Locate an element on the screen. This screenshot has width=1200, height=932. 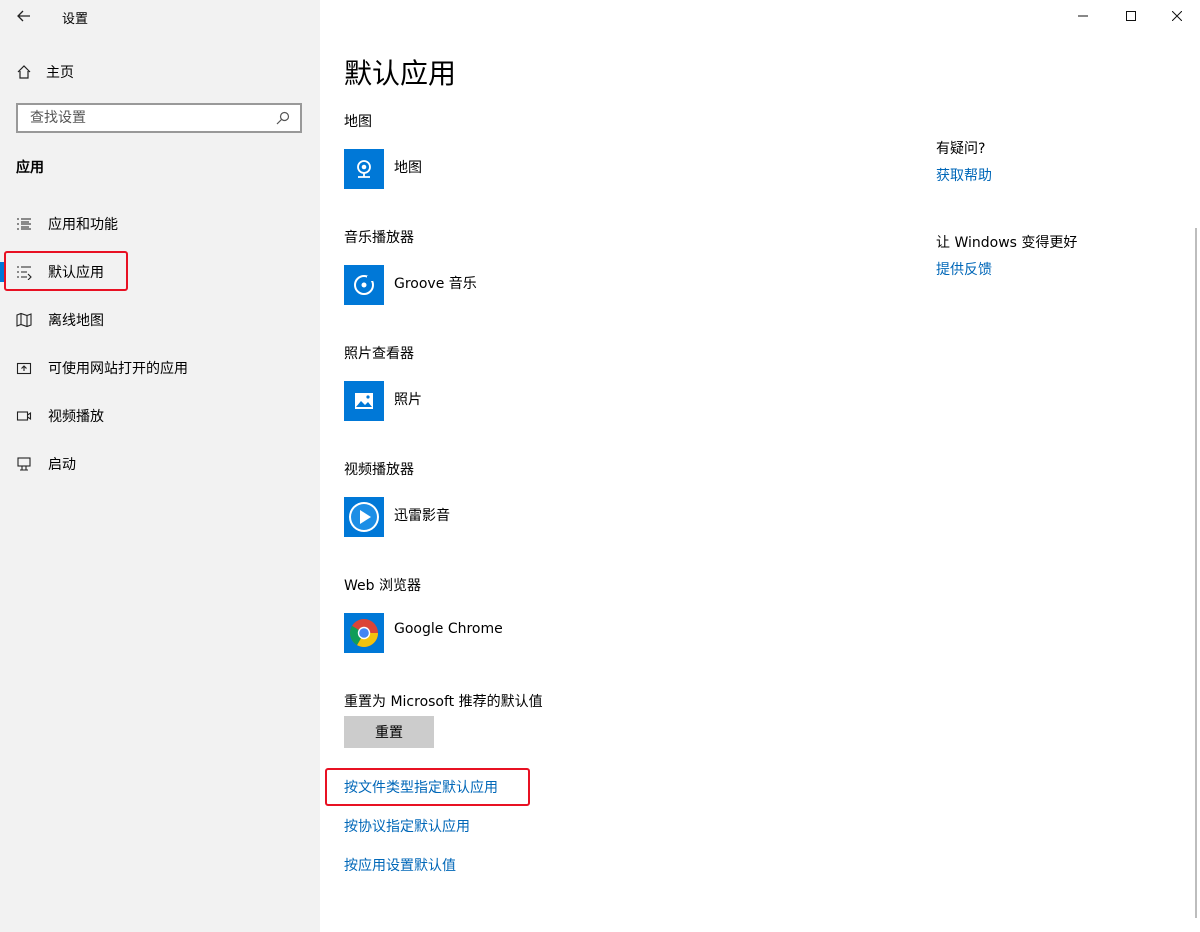
sidebar-item-label: 默认应用 is located at coordinates (76, 273).